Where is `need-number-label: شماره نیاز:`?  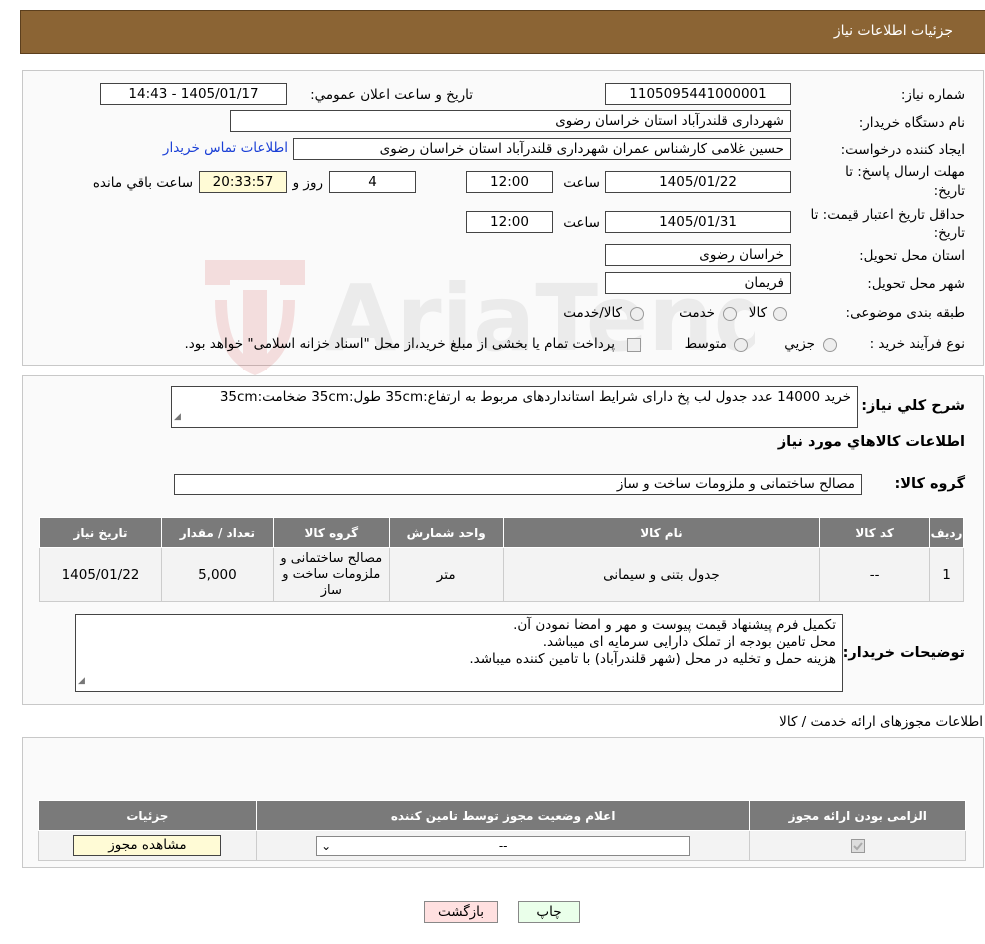
need-number-label: شماره نیاز: is located at coordinates (932, 95).